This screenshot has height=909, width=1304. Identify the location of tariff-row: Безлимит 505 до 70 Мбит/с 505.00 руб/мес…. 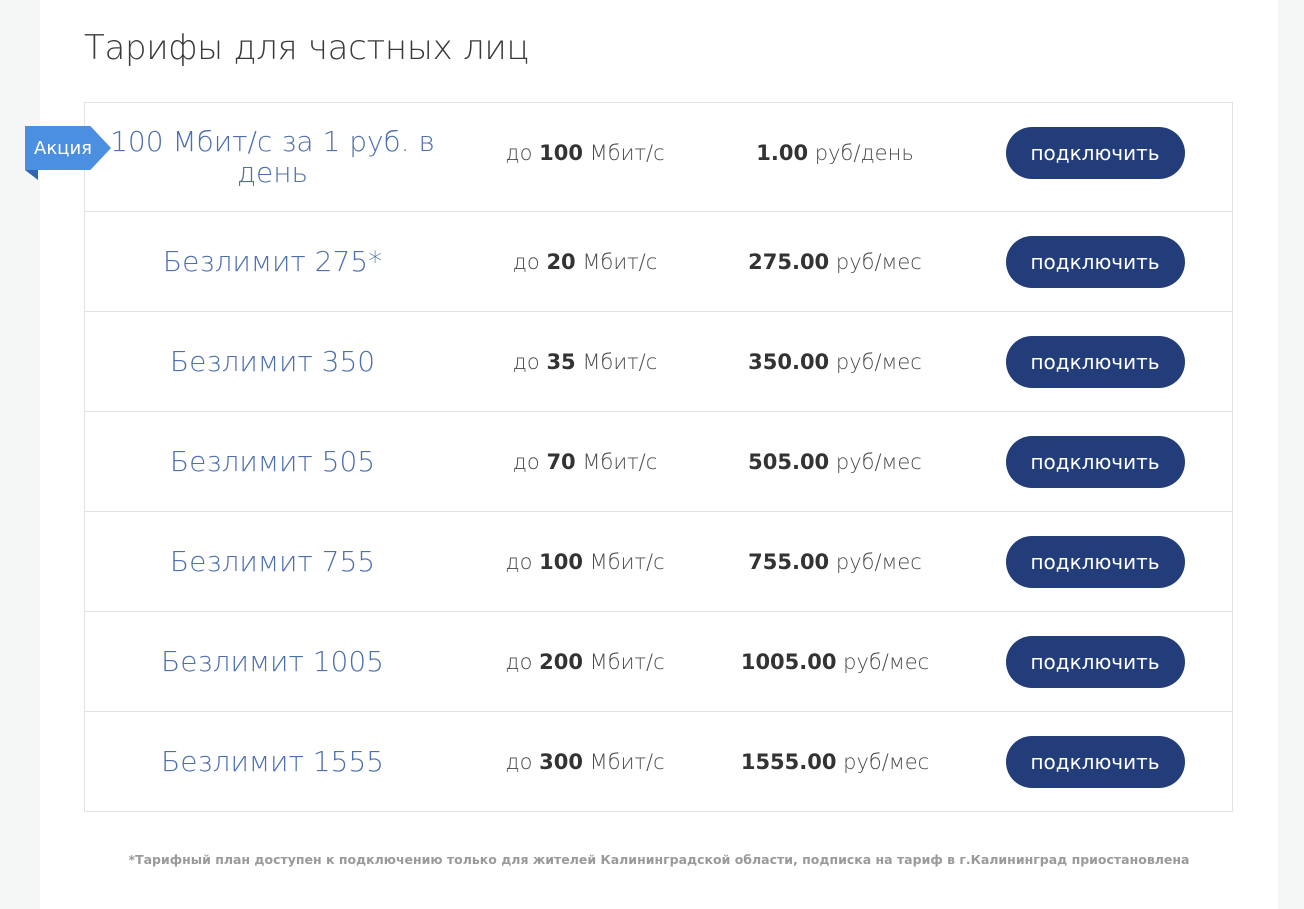
(658, 461).